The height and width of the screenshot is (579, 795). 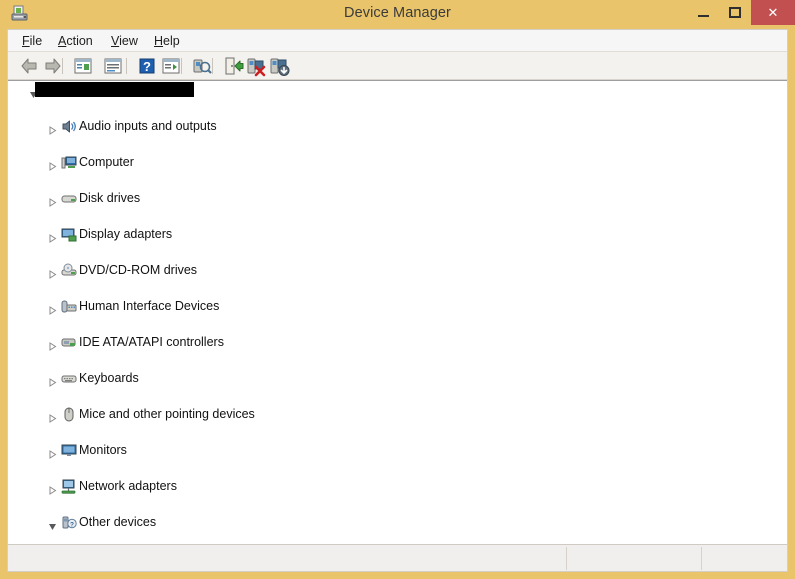 I want to click on tree-item-label: Other devices, so click(x=118, y=522).